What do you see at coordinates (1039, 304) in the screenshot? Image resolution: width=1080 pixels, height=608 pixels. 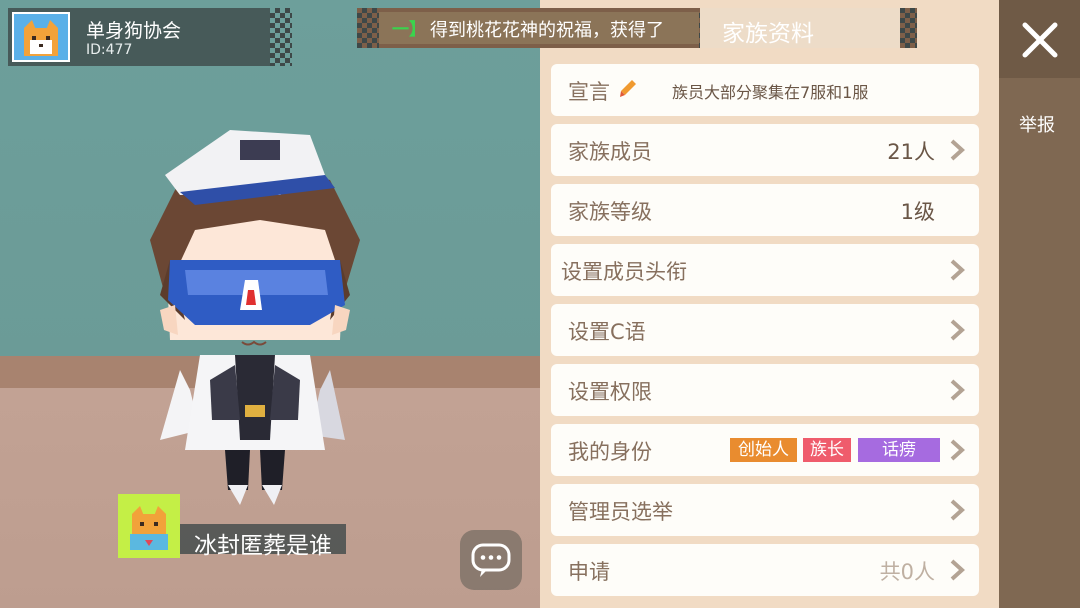 I see `right-sidebar` at bounding box center [1039, 304].